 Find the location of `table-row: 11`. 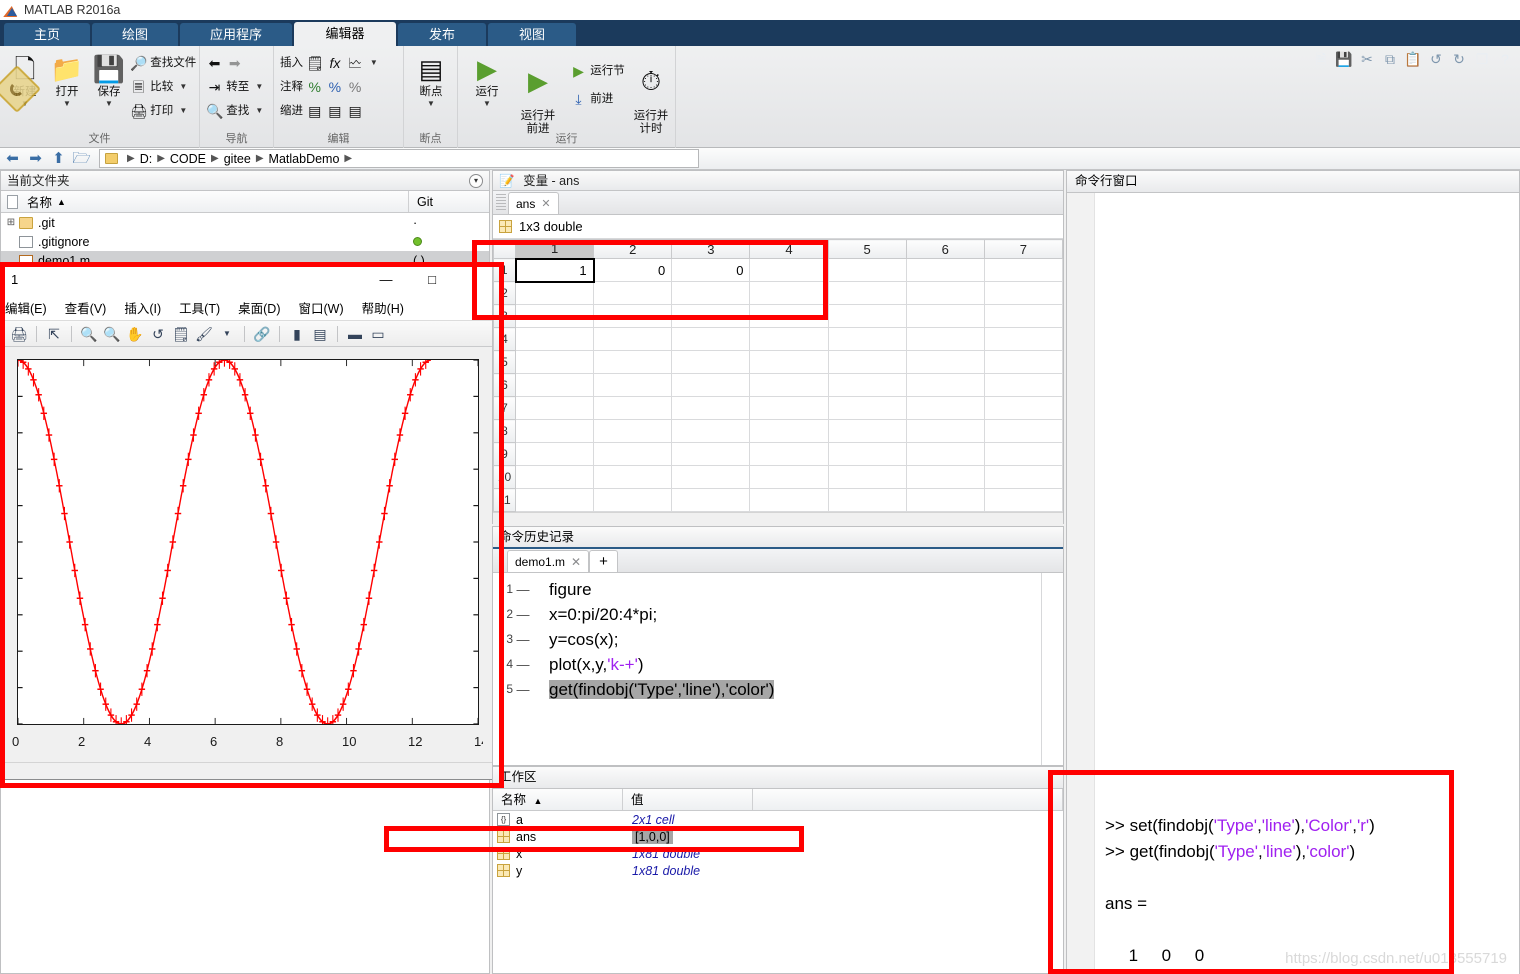

table-row: 11 is located at coordinates (778, 500).